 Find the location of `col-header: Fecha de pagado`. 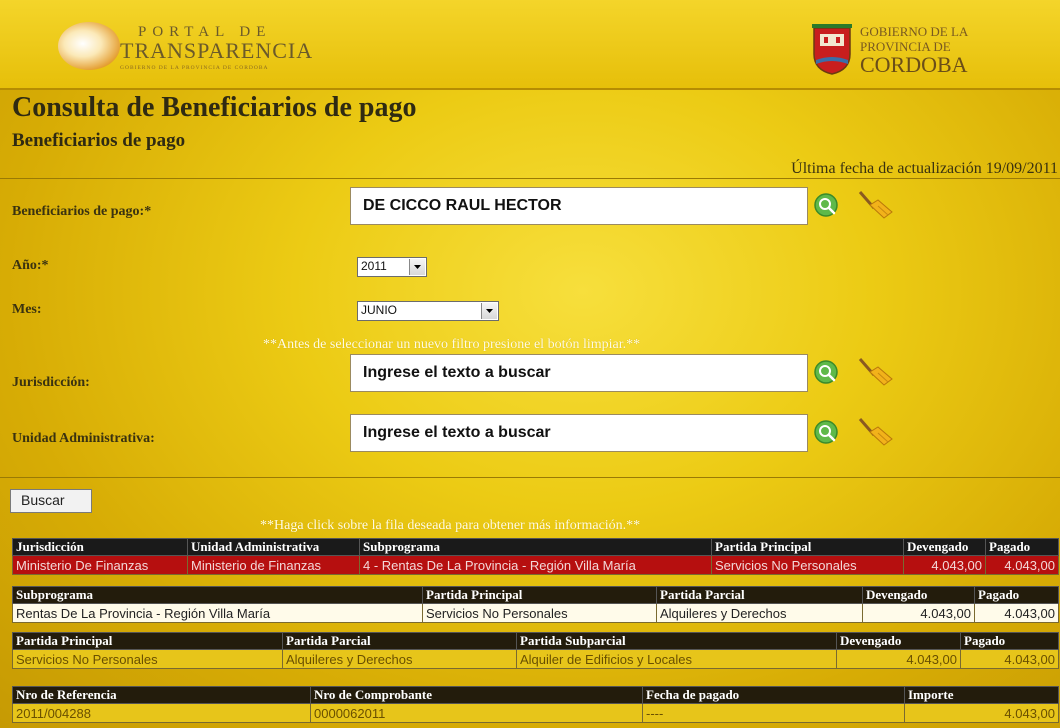

col-header: Fecha de pagado is located at coordinates (773, 695).